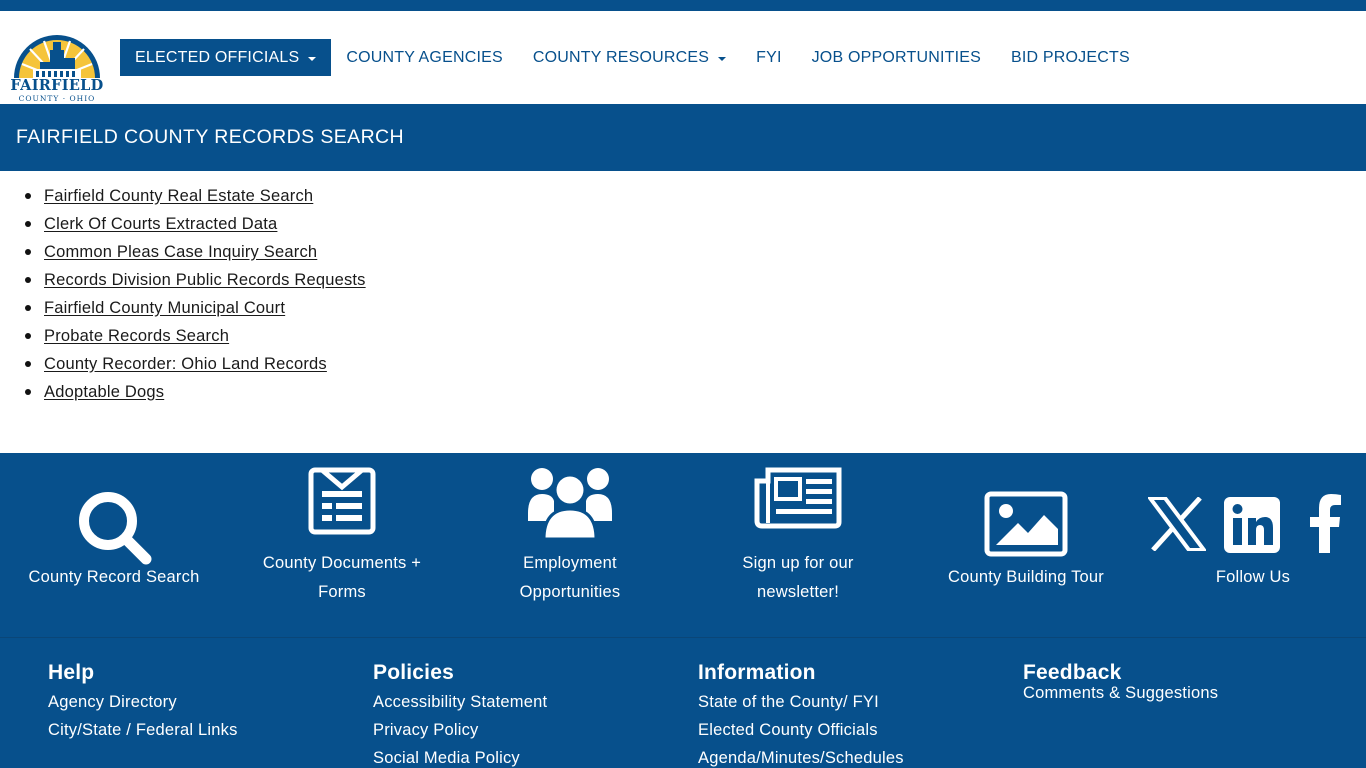 The width and height of the screenshot is (1366, 768). I want to click on logo-name: FAIRFIELD, so click(57, 85).